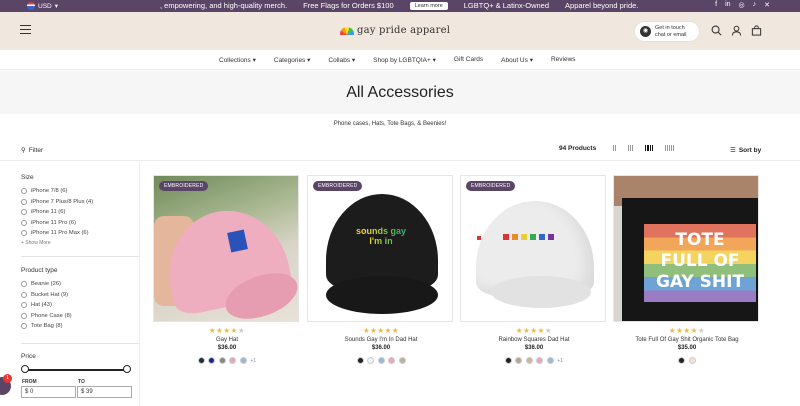 Image resolution: width=800 pixels, height=406 pixels. I want to click on sort-by-button: ☰ Sort by, so click(745, 150).